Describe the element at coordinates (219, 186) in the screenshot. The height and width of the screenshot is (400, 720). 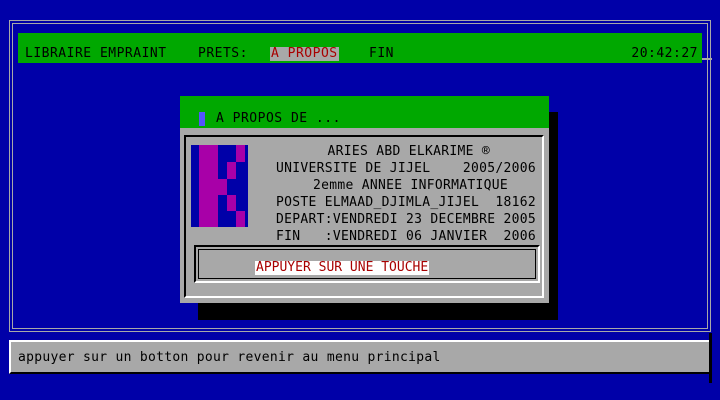
I see `k-logo-icon` at that location.